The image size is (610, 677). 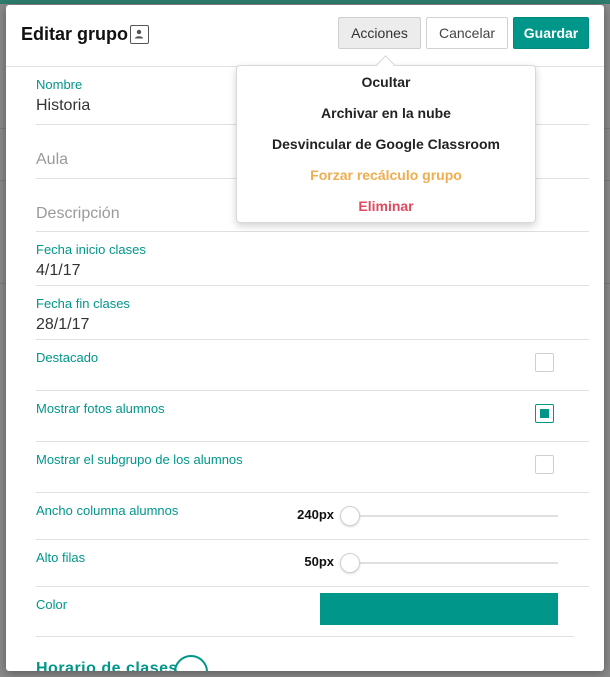 I want to click on nombre-value: Historia, so click(x=63, y=106).